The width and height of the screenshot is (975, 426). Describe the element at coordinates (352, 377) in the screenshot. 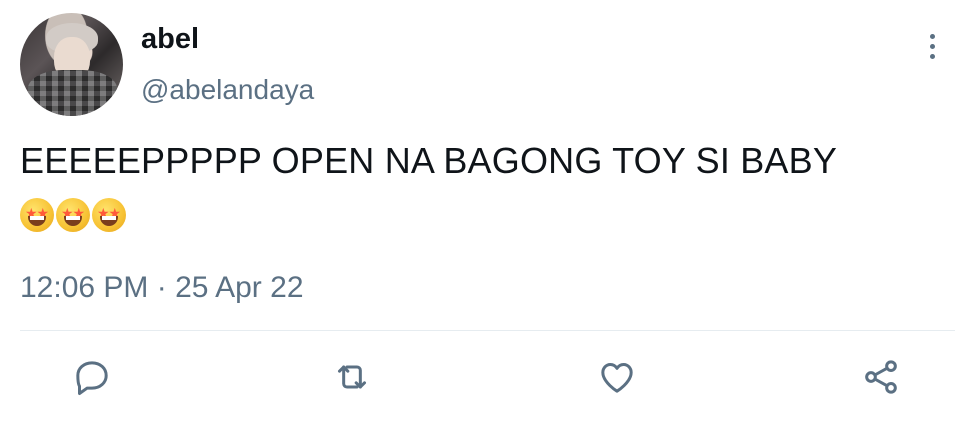

I see `retweet-icon` at that location.